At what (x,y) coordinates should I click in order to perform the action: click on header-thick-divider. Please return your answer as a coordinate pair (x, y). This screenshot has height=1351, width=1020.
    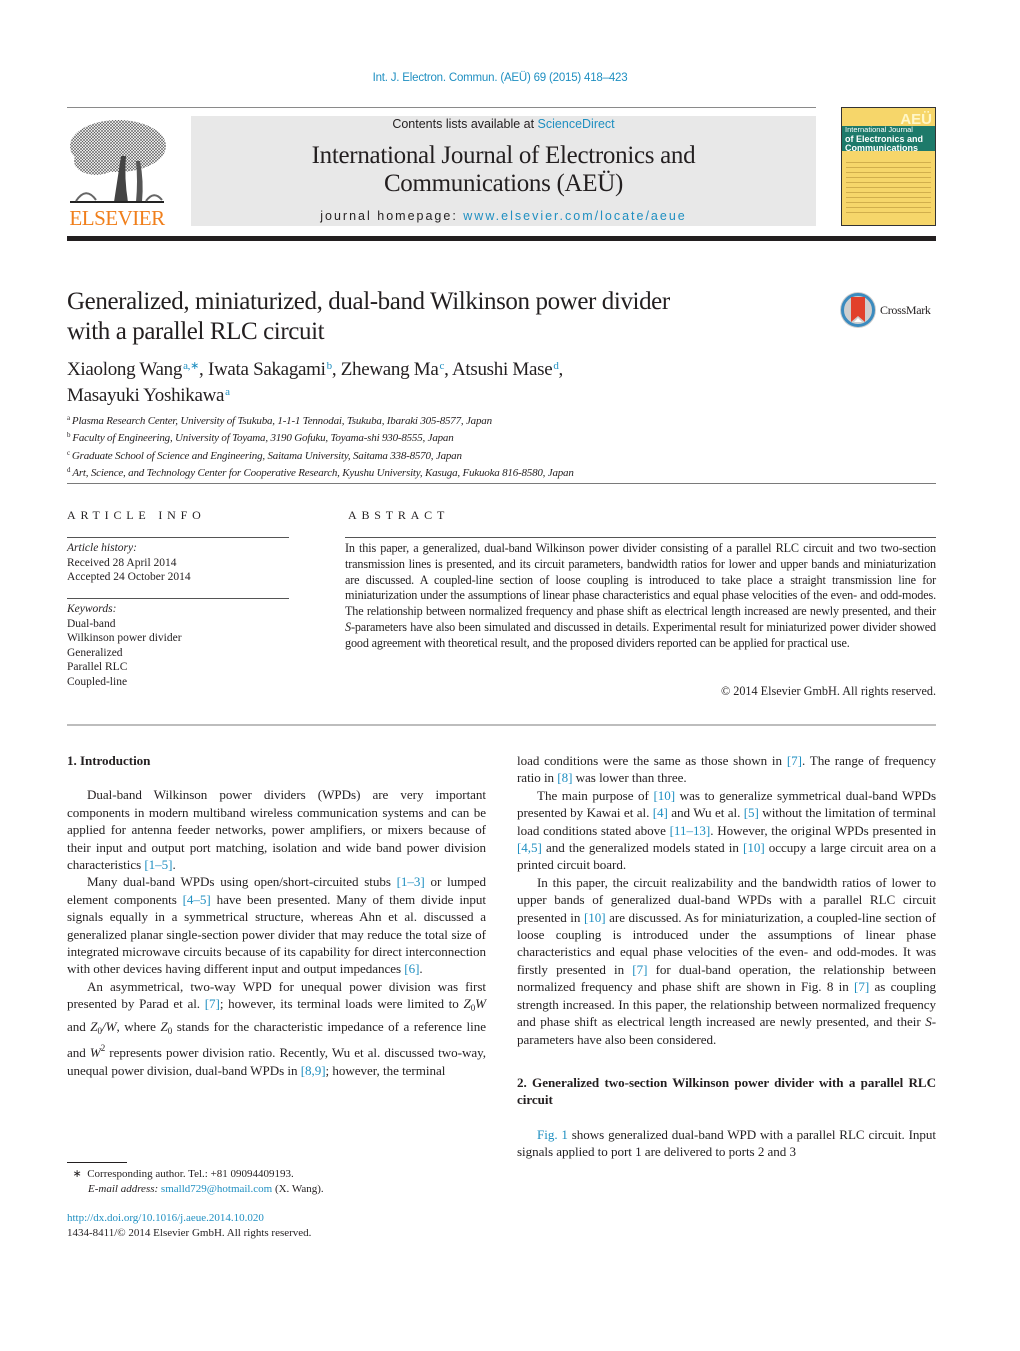
    Looking at the image, I should click on (501, 238).